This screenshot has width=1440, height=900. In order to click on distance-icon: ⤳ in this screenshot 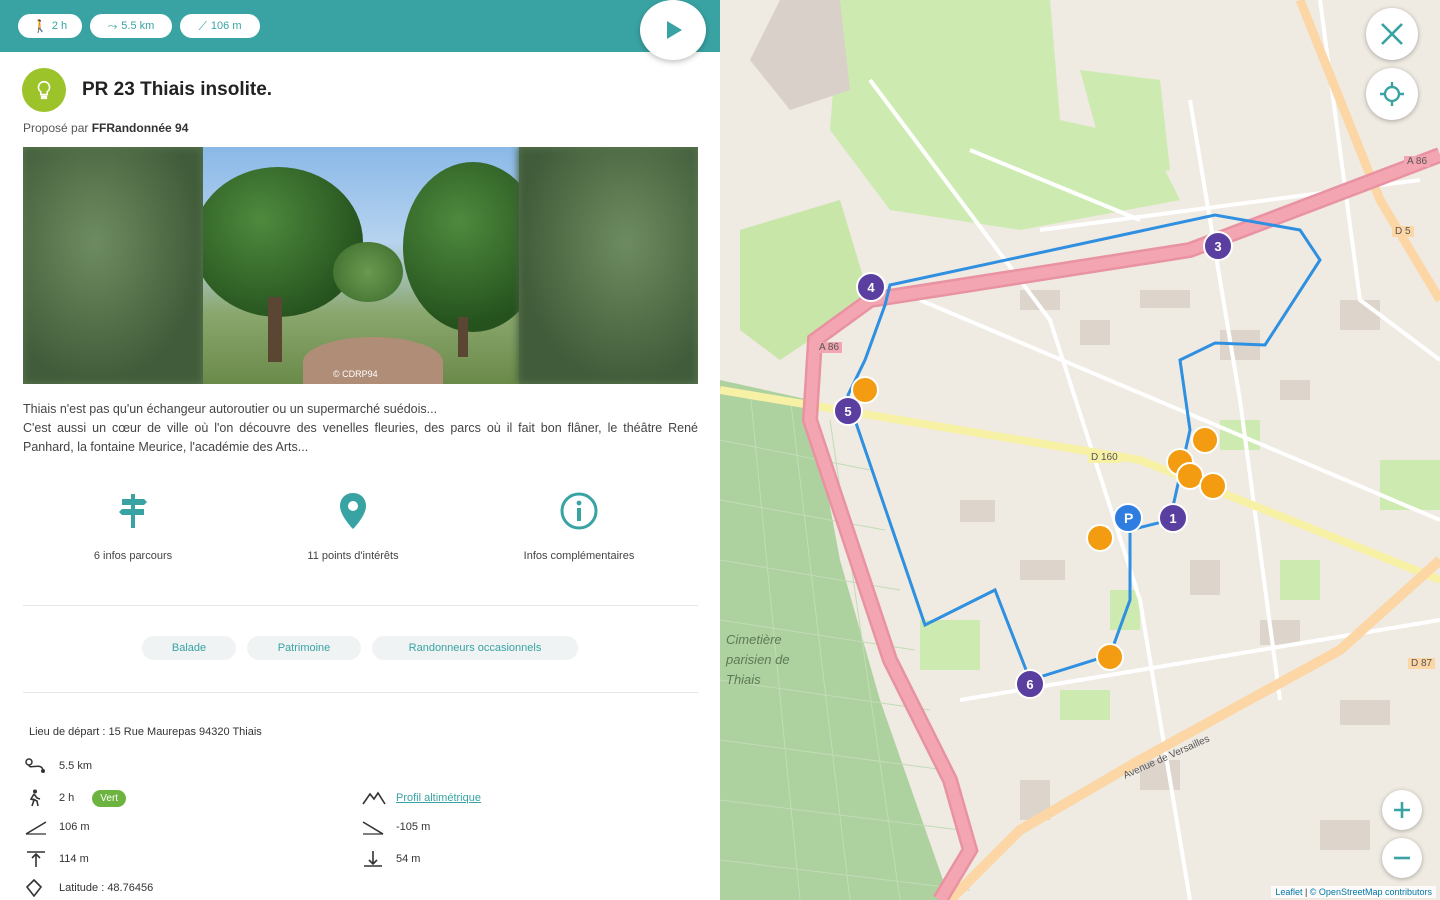, I will do `click(112, 25)`.